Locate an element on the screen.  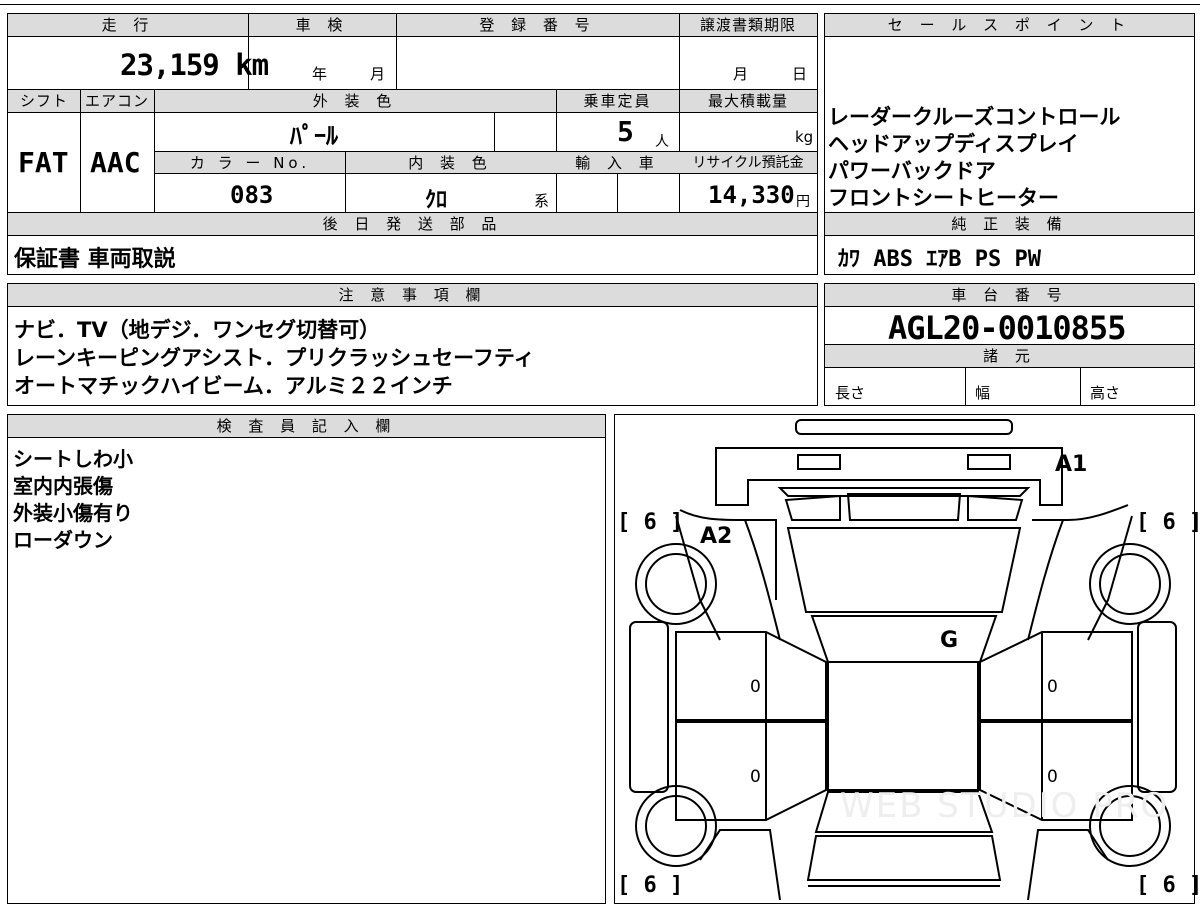
damage-mark-g: G is located at coordinates (949, 640).